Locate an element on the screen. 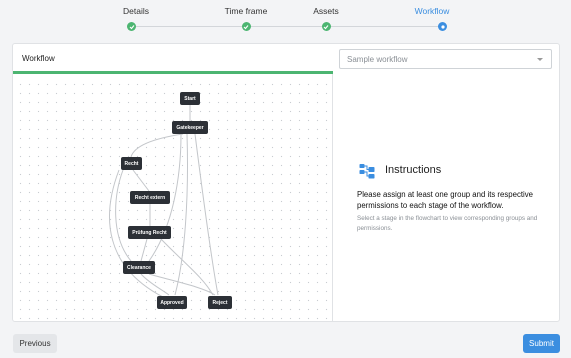  wizard-stepper: Details Time frame Assets Workflow is located at coordinates (285, 20).